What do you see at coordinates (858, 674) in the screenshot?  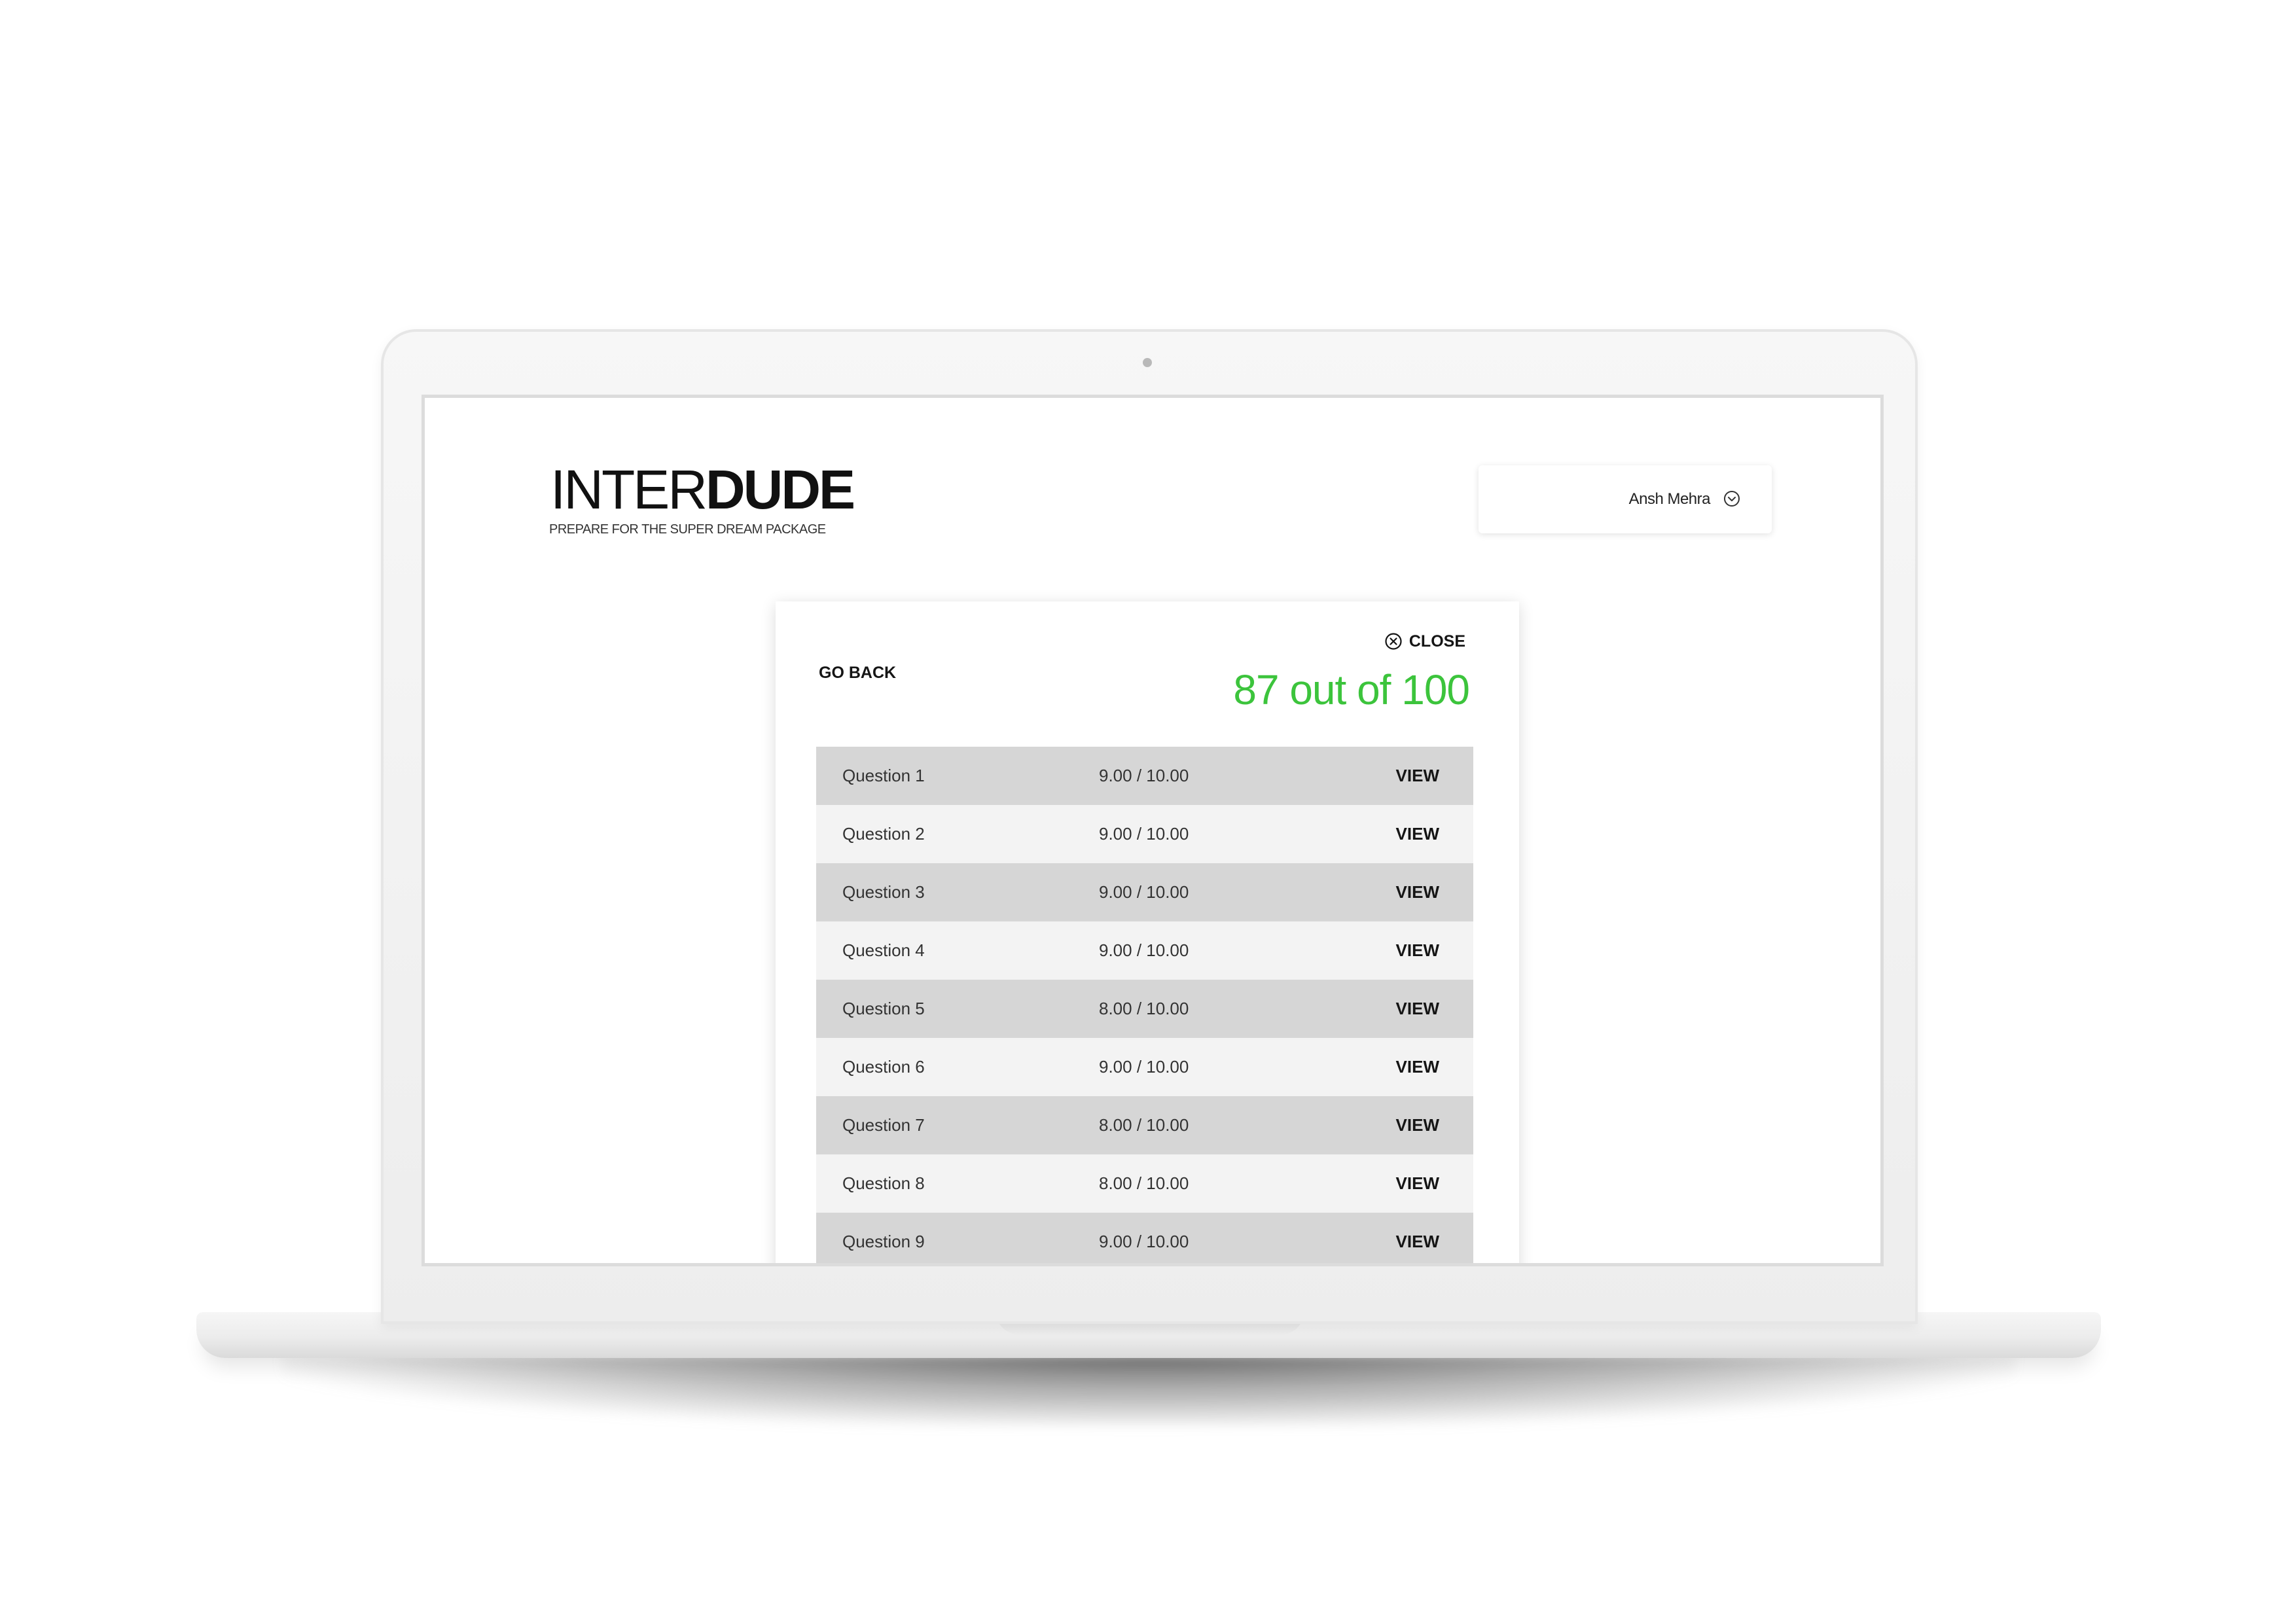 I see `go-back-button: GO BACK` at bounding box center [858, 674].